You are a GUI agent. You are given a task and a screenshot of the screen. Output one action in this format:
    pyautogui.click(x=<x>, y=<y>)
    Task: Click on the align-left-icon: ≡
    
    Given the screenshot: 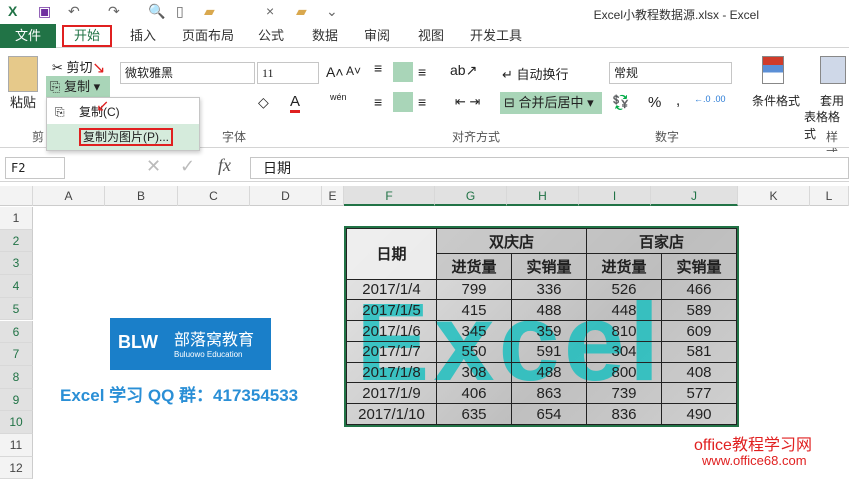 What is the action you would take?
    pyautogui.click(x=378, y=102)
    